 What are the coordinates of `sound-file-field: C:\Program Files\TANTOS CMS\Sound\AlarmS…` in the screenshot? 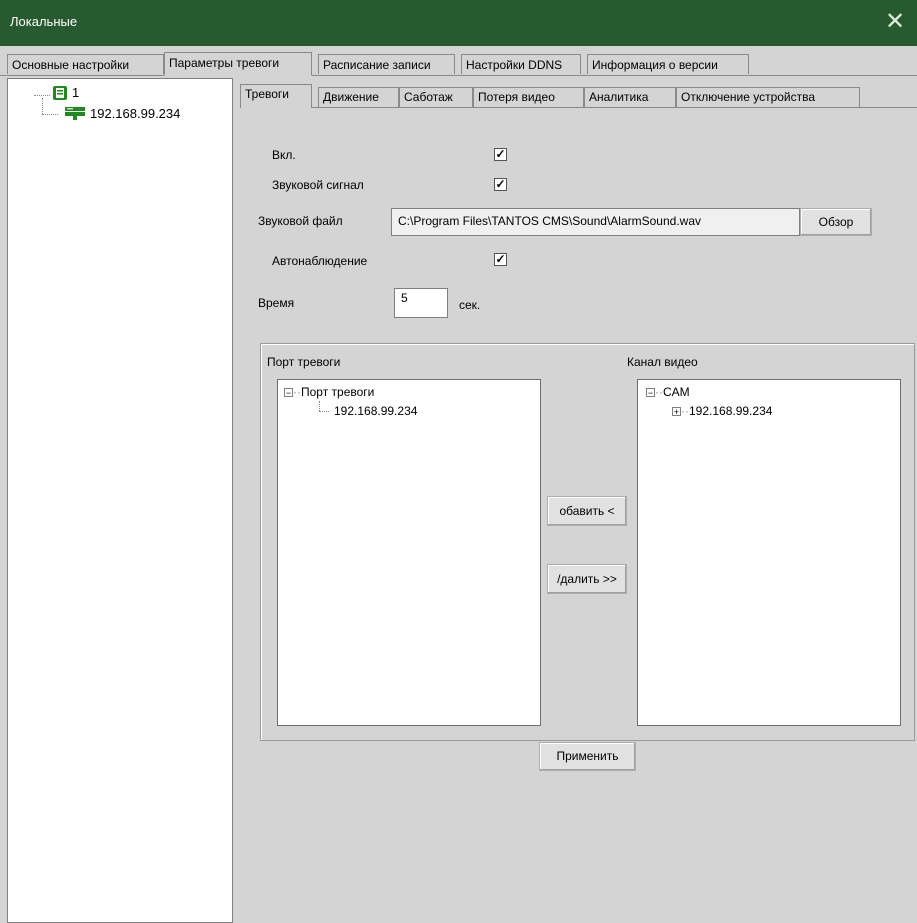 It's located at (595, 222).